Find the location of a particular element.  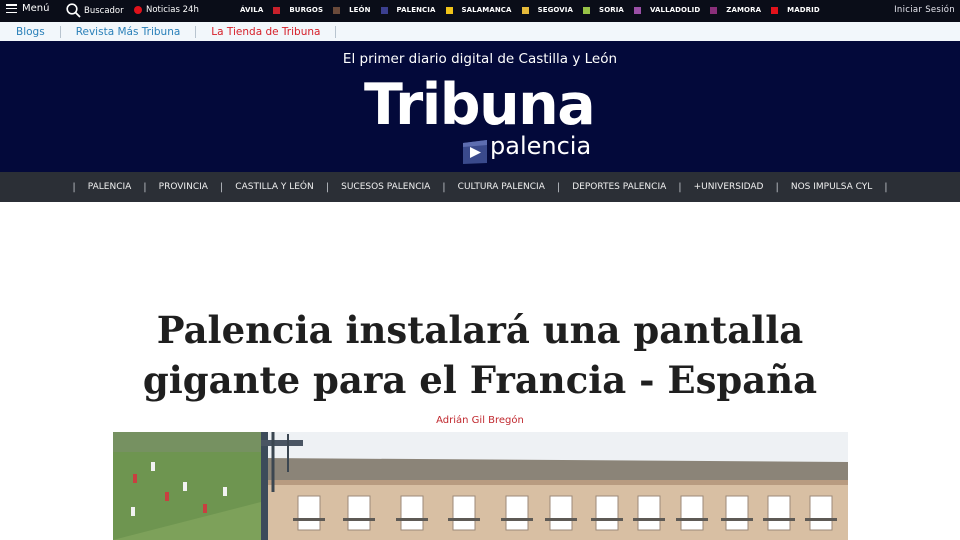

menu-button: Menú is located at coordinates (27, 8).